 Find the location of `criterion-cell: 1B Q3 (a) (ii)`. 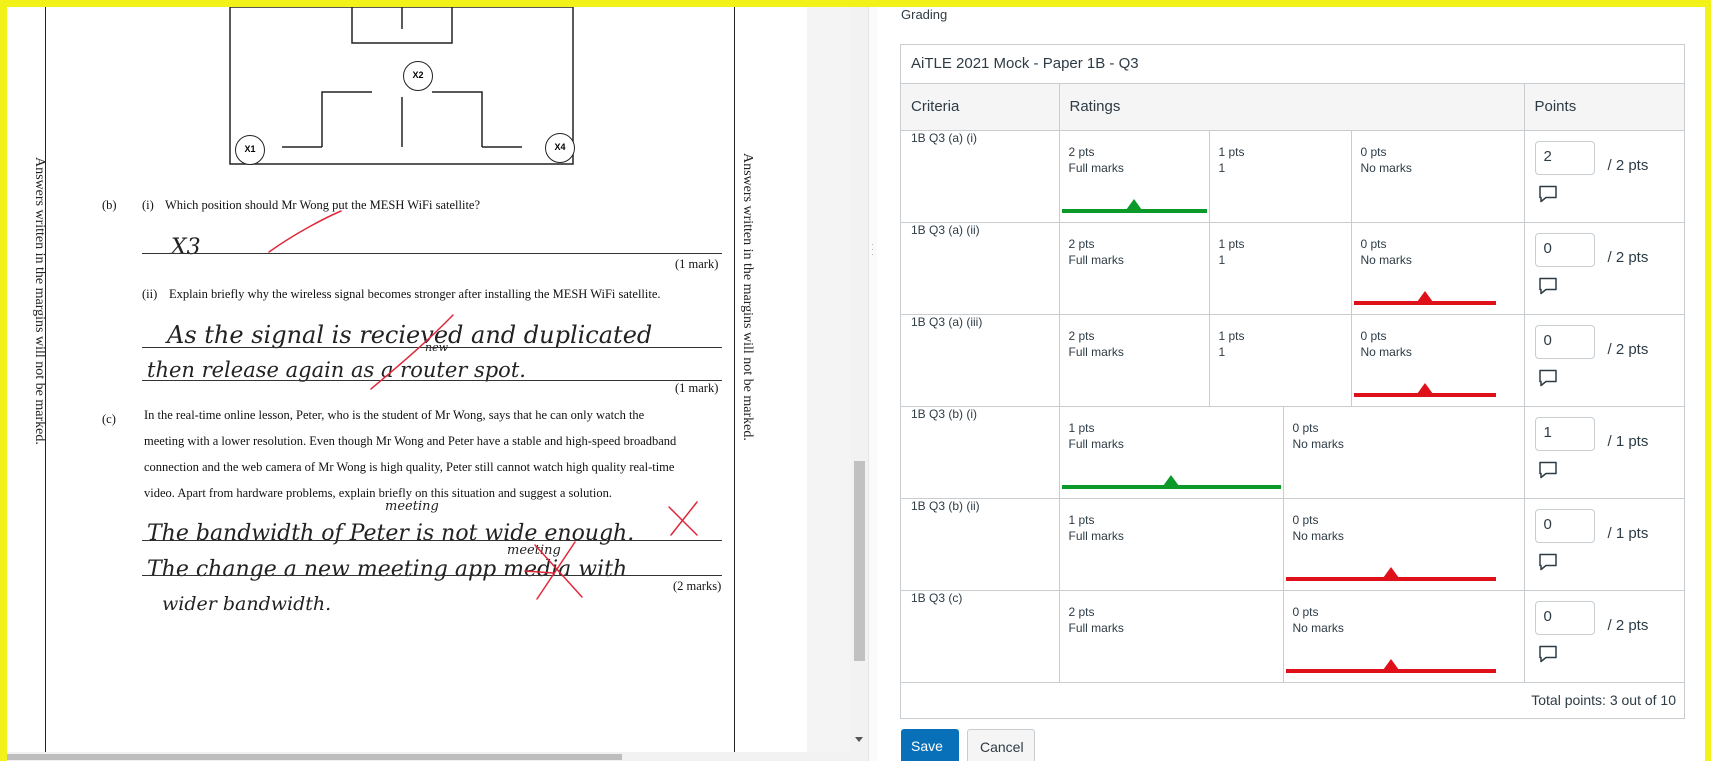

criterion-cell: 1B Q3 (a) (ii) is located at coordinates (980, 268).